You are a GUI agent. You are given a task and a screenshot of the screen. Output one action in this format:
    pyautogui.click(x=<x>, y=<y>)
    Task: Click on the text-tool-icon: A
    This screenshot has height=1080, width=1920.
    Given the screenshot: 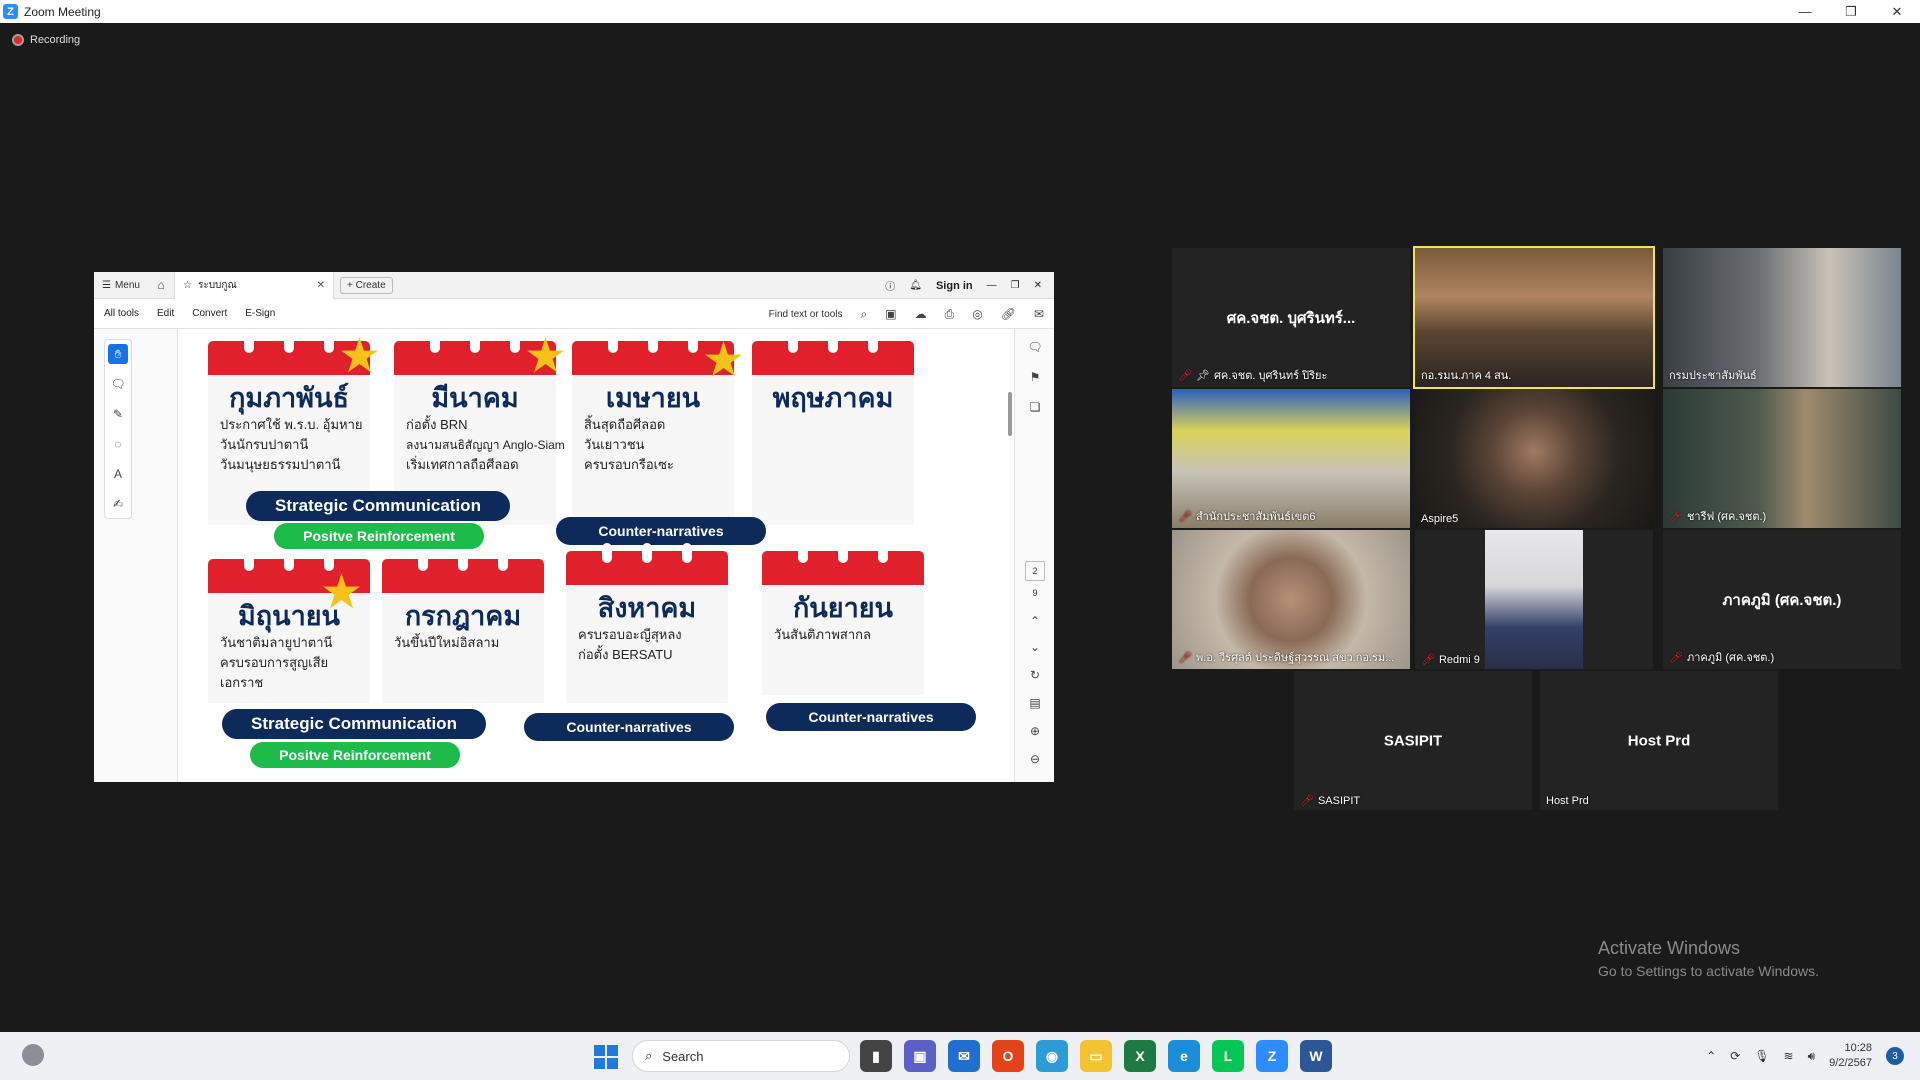 What is the action you would take?
    pyautogui.click(x=118, y=474)
    